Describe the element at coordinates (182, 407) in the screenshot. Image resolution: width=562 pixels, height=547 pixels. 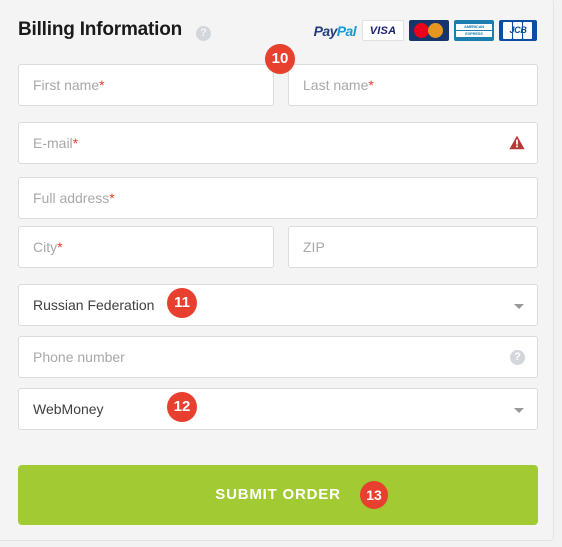
I see `annotation-badge-12: 12` at that location.